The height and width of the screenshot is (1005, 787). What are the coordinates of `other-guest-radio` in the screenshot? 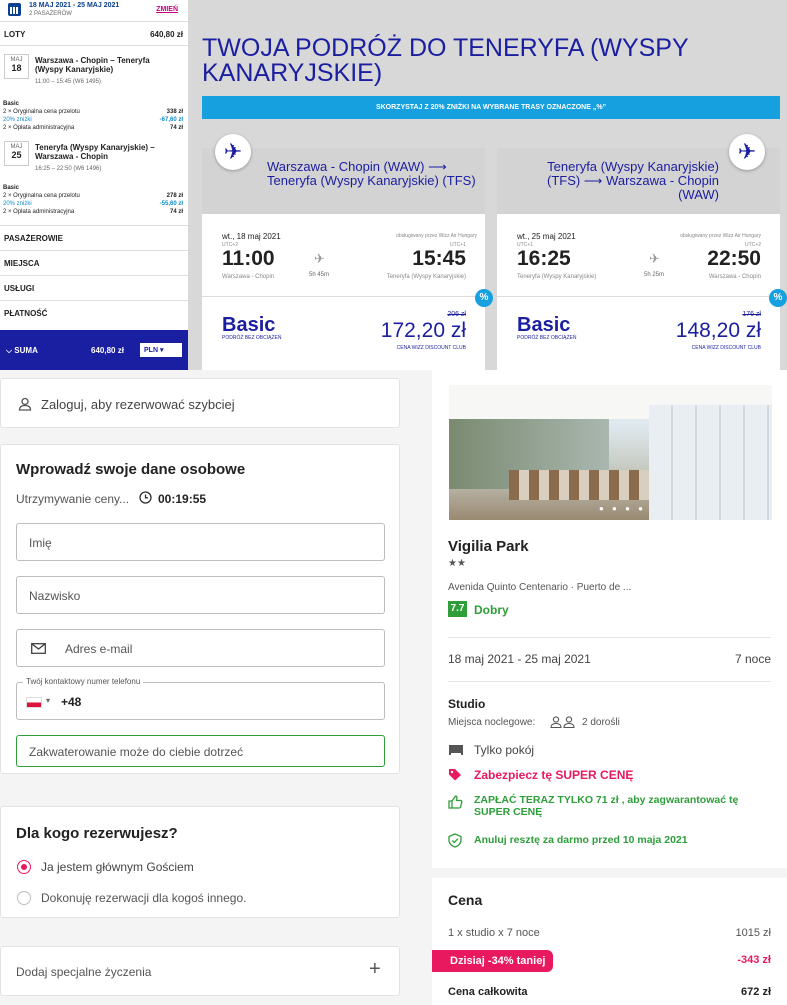 It's located at (24, 898).